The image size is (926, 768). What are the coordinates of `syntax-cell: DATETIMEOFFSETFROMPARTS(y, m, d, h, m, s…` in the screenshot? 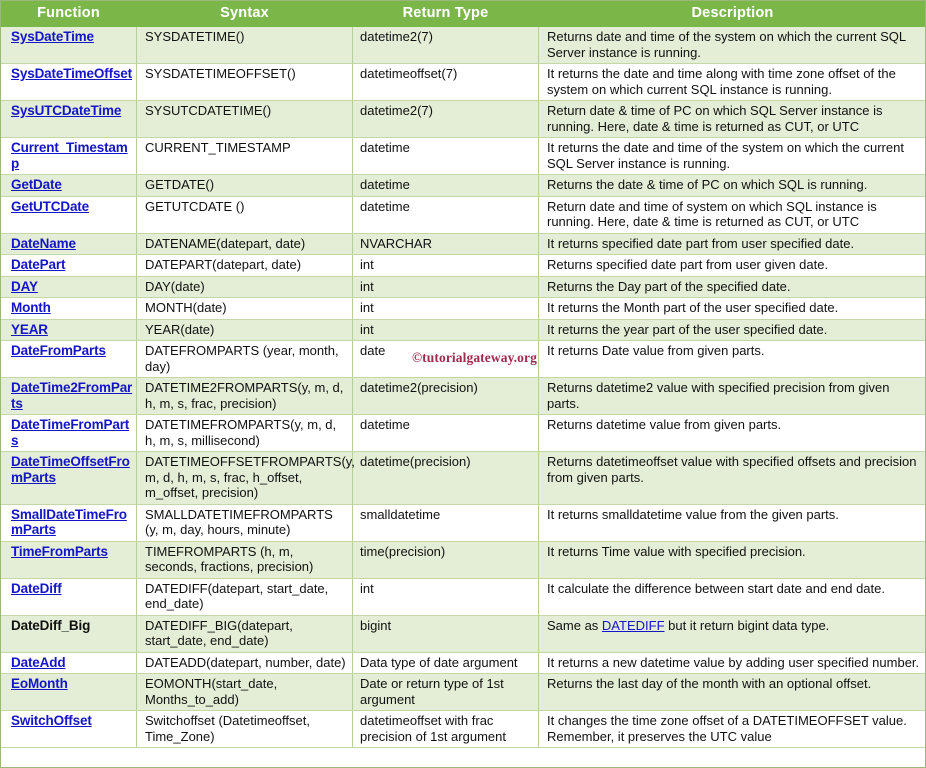 It's located at (245, 478).